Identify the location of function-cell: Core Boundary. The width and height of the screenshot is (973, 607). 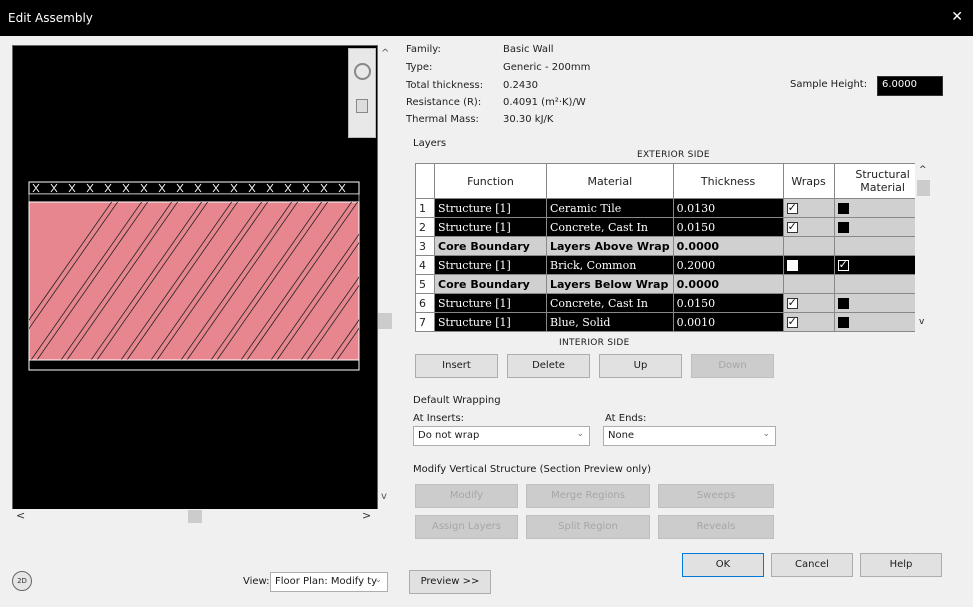
(490, 284).